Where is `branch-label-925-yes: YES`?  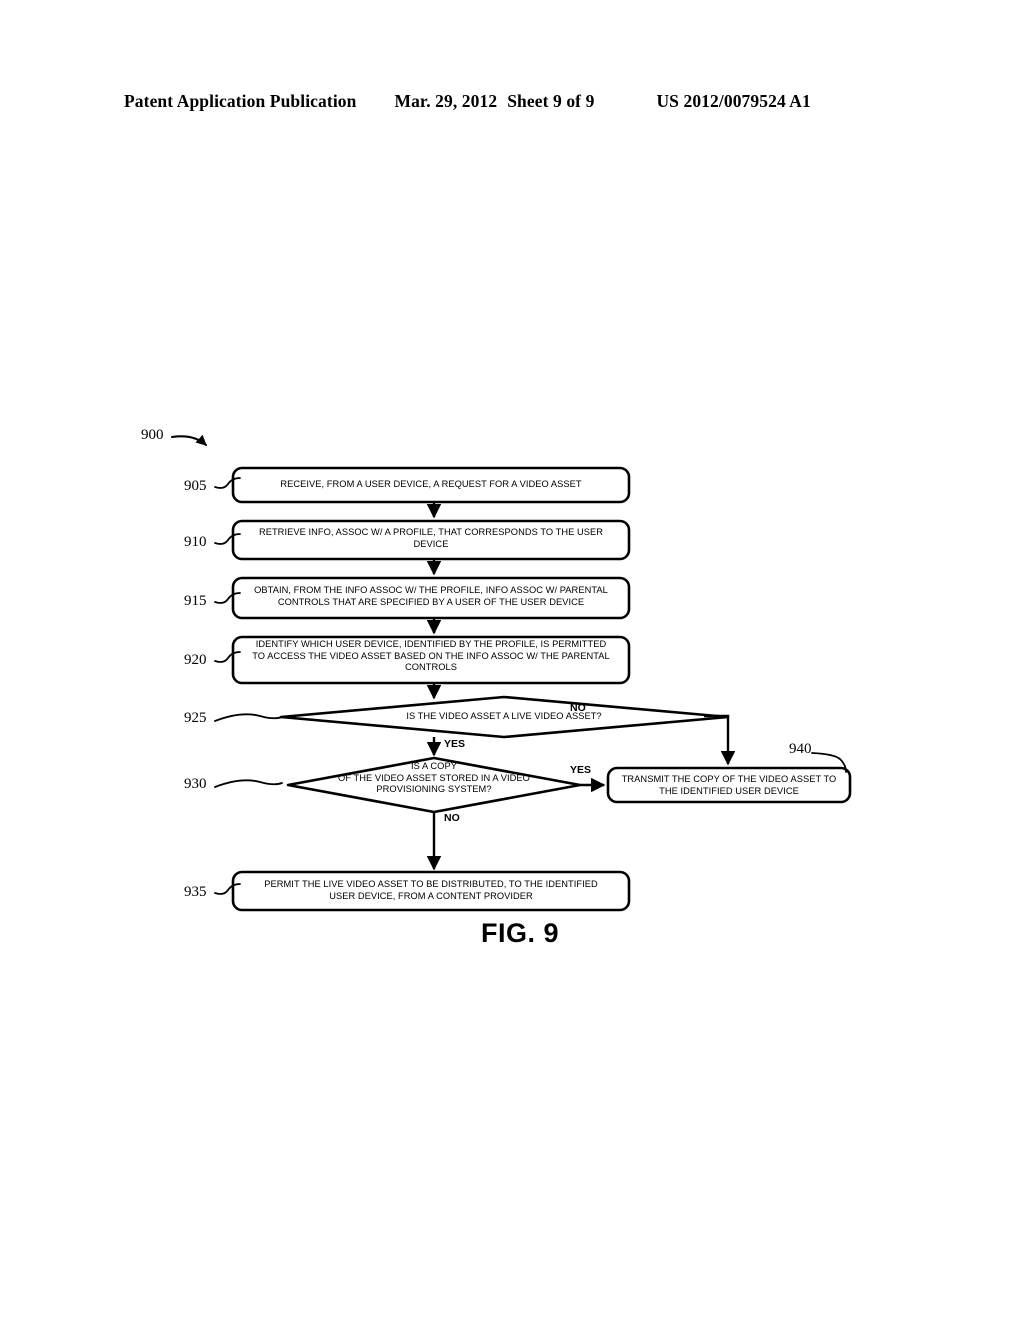 branch-label-925-yes: YES is located at coordinates (455, 744).